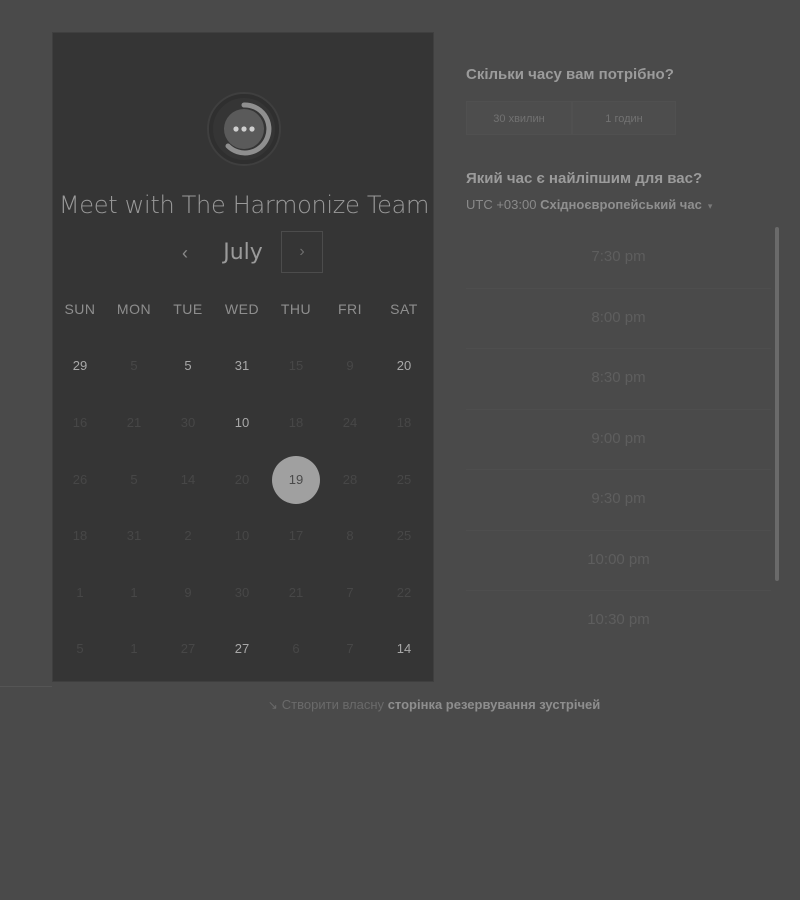  I want to click on time-slot: 8:30 pm, so click(618, 378).